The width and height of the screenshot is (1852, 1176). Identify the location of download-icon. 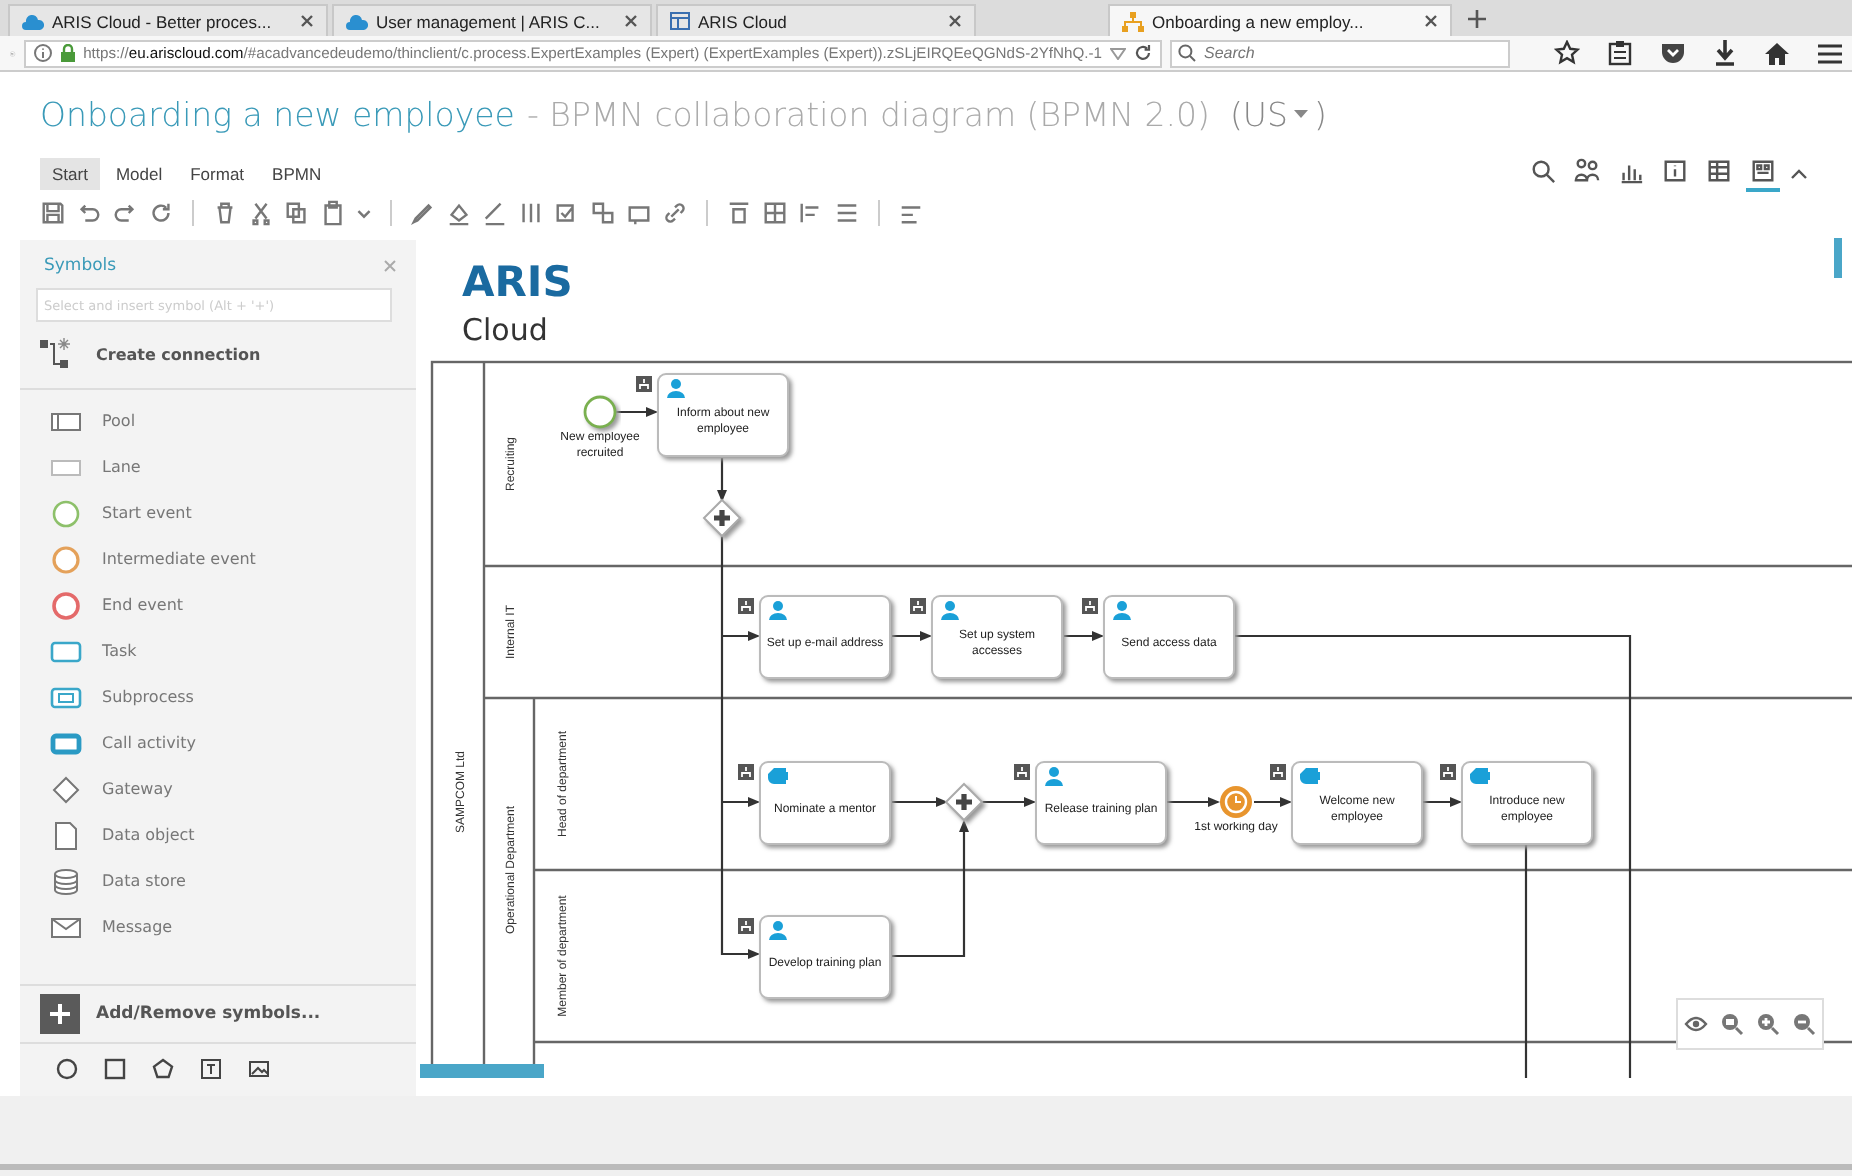
(1725, 53).